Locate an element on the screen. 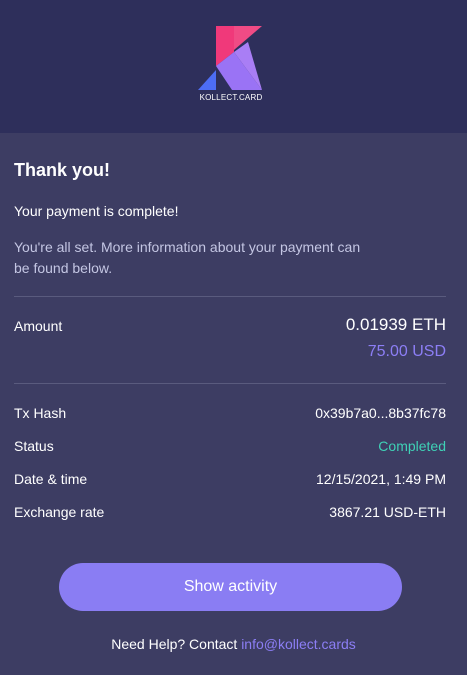  kollect-logo: KOLLECT.CARD is located at coordinates (231, 65).